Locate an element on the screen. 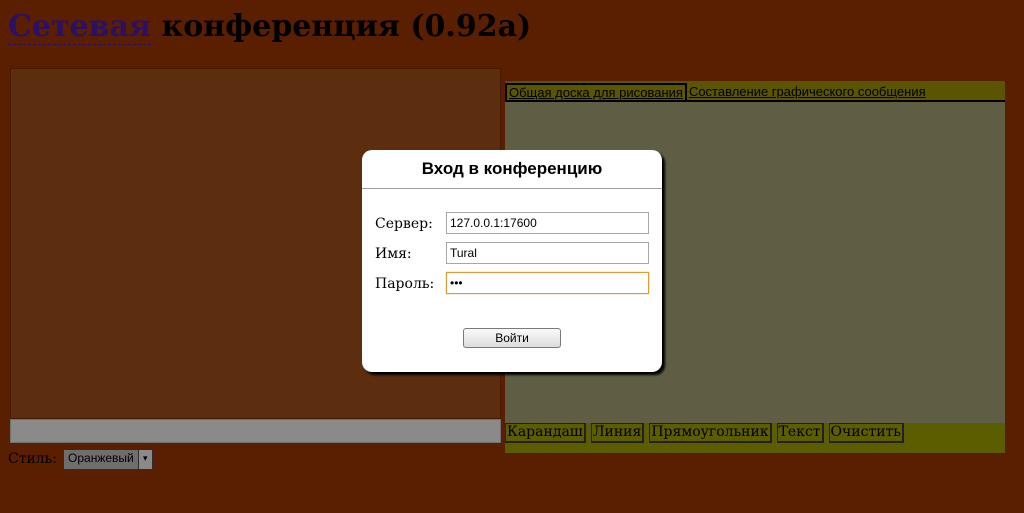  line-button: Линия is located at coordinates (617, 433).